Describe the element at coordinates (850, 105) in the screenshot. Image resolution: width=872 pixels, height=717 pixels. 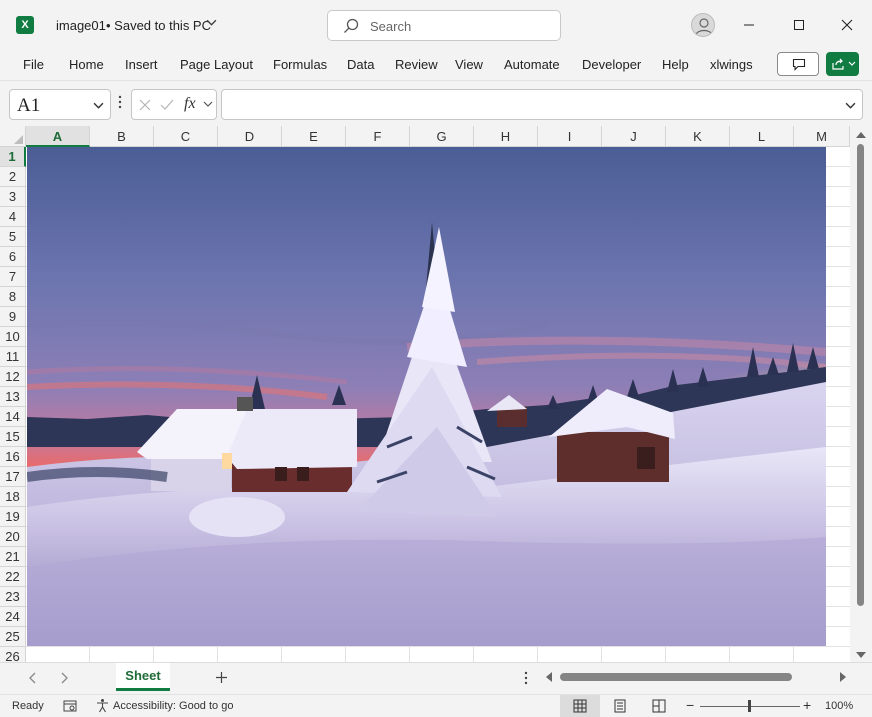
I see `expand-formula-icon` at that location.